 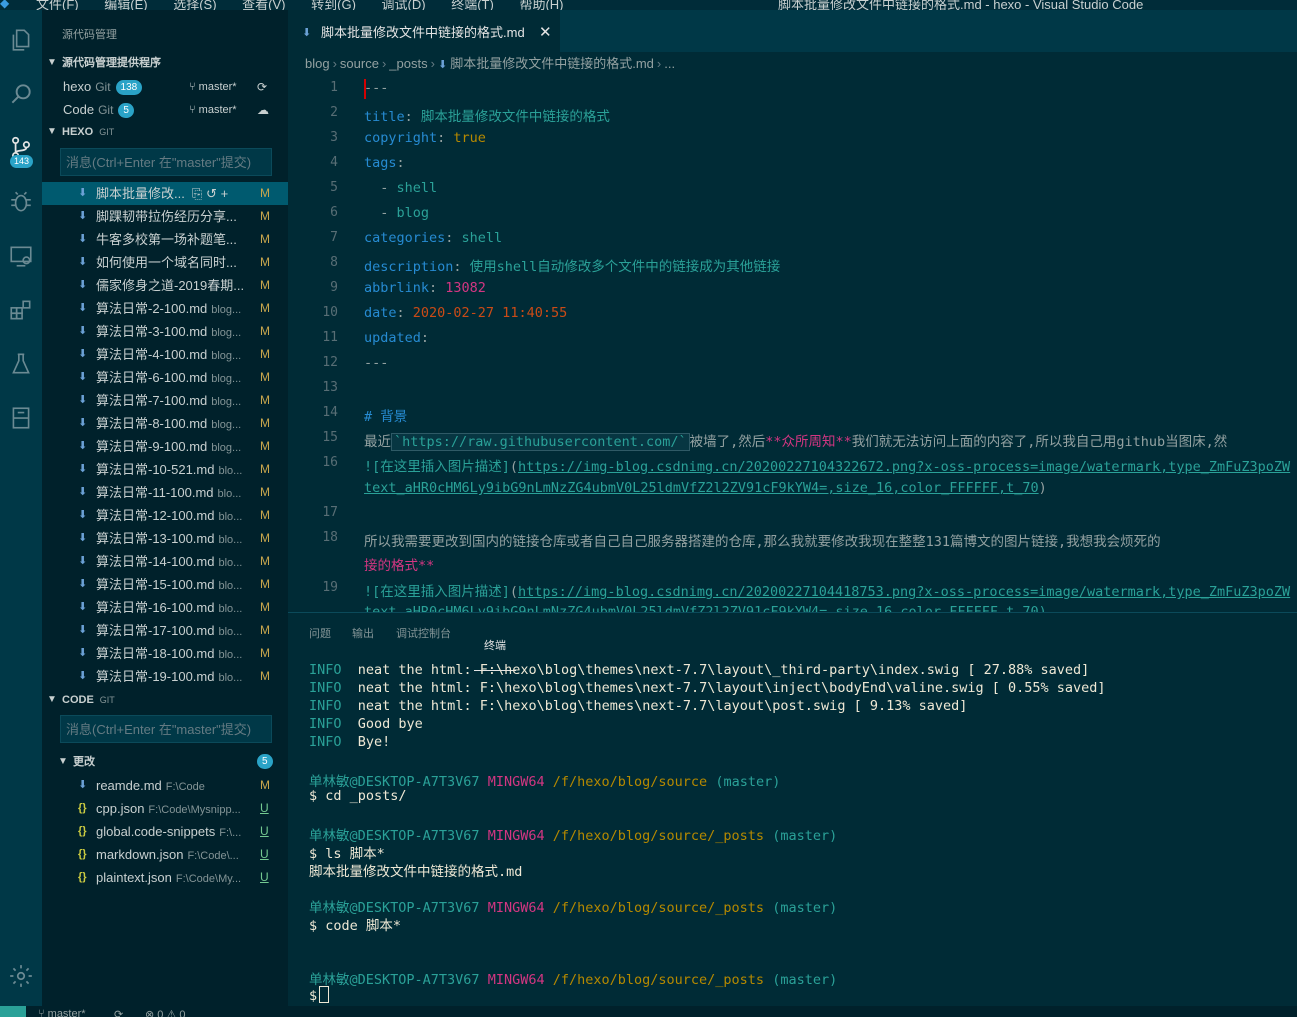 I want to click on close-icon: ✕, so click(x=545, y=33).